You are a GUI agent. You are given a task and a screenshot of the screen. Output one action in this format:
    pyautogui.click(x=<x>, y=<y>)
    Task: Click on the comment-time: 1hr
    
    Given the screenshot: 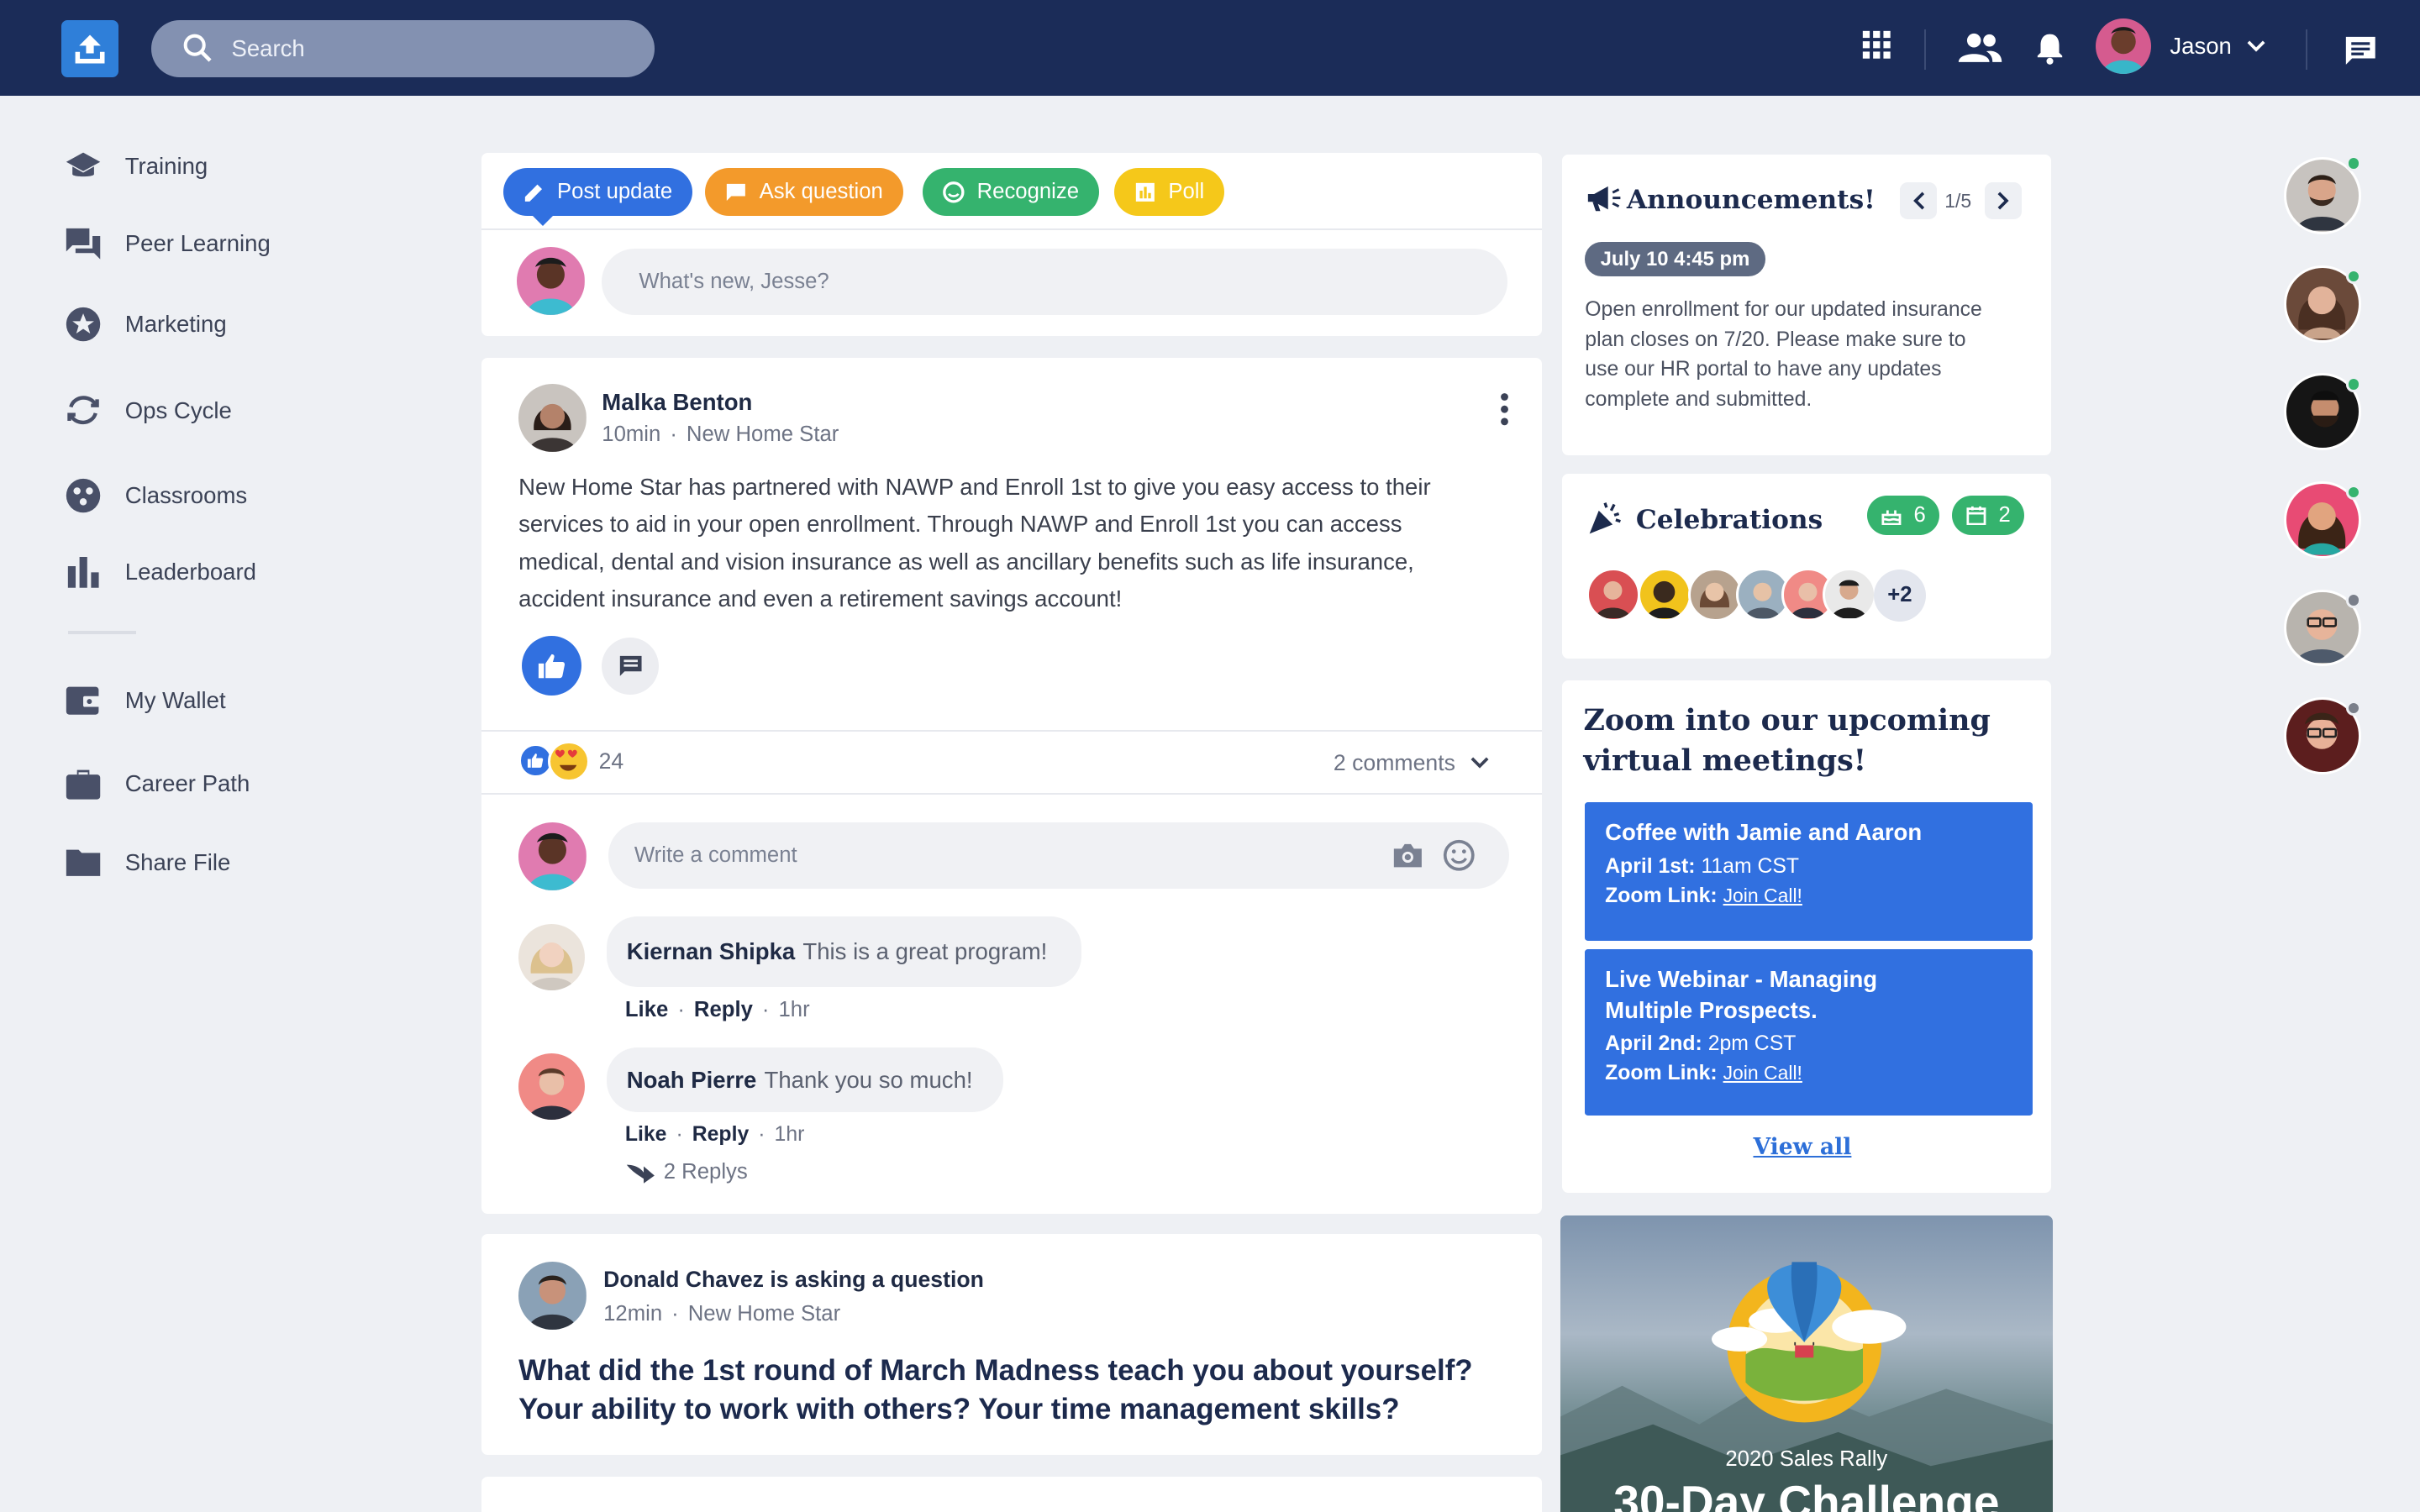 What is the action you would take?
    pyautogui.click(x=789, y=1135)
    